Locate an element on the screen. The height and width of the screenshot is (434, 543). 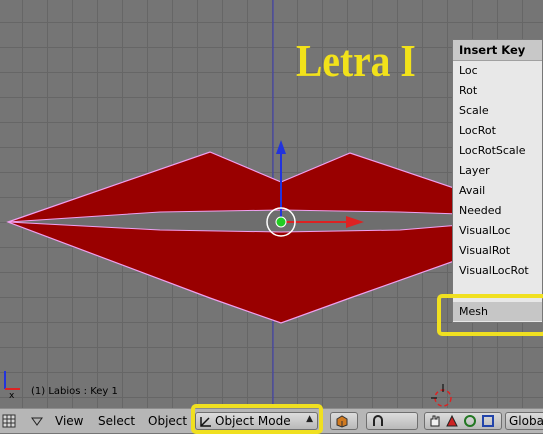
mesh-cube-icon is located at coordinates (342, 421).